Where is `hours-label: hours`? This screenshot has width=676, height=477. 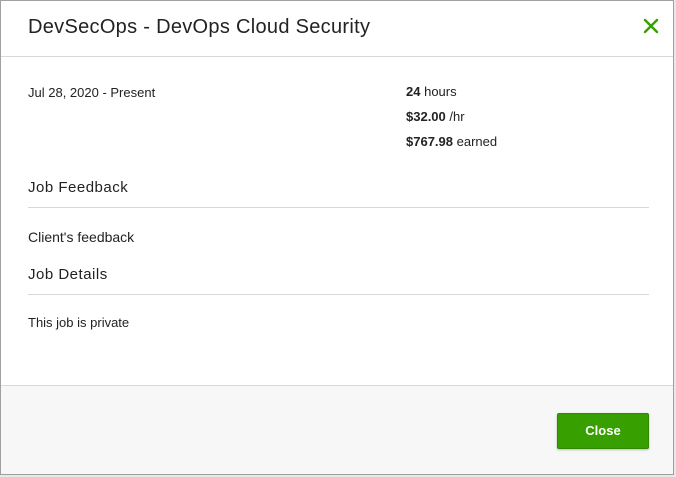
hours-label: hours is located at coordinates (440, 91).